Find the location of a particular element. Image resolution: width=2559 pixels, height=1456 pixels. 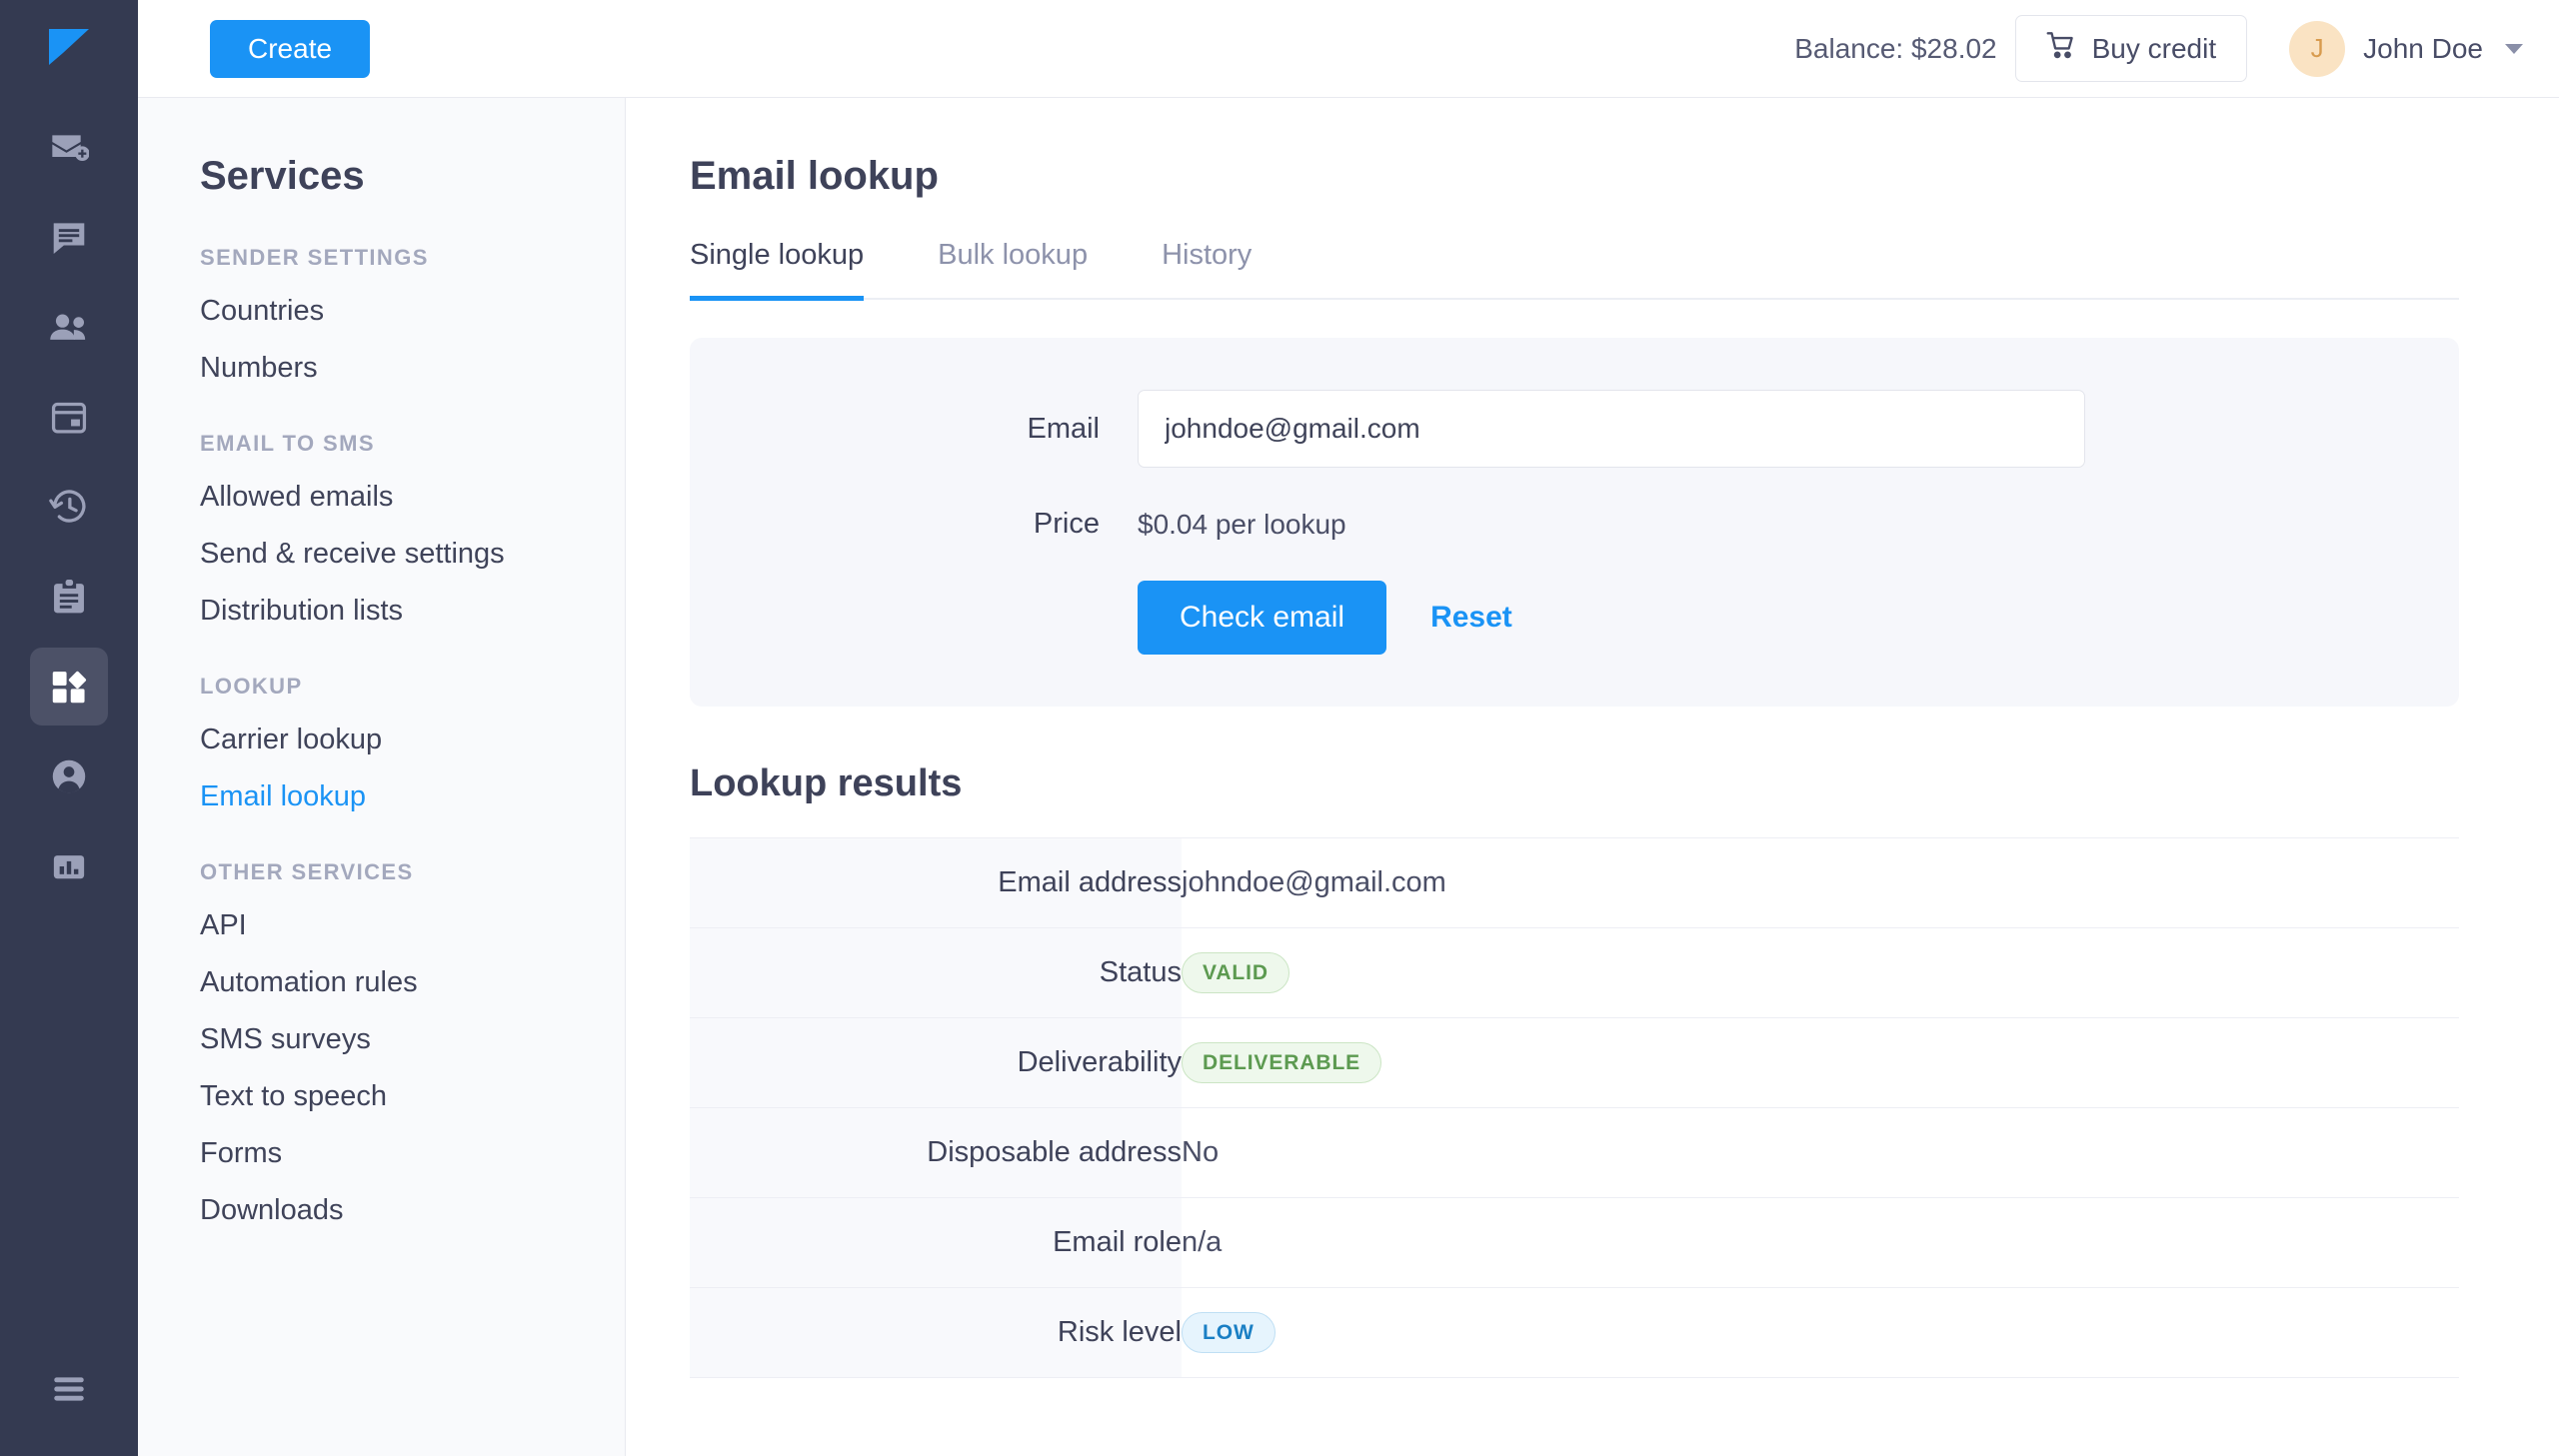

sidebar-item-api: API is located at coordinates (381, 913).